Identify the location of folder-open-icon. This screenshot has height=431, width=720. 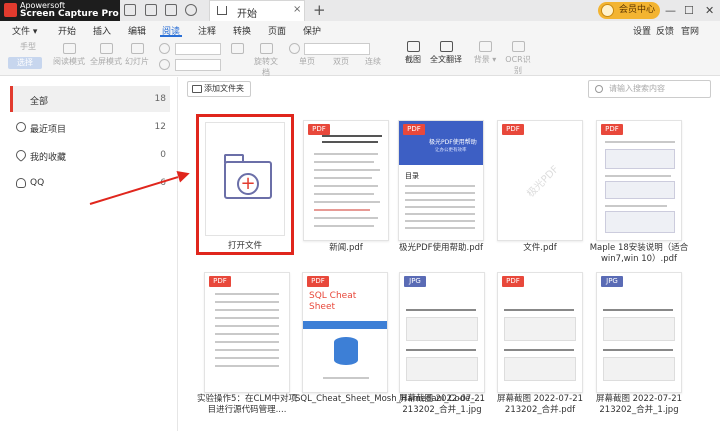
(130, 10).